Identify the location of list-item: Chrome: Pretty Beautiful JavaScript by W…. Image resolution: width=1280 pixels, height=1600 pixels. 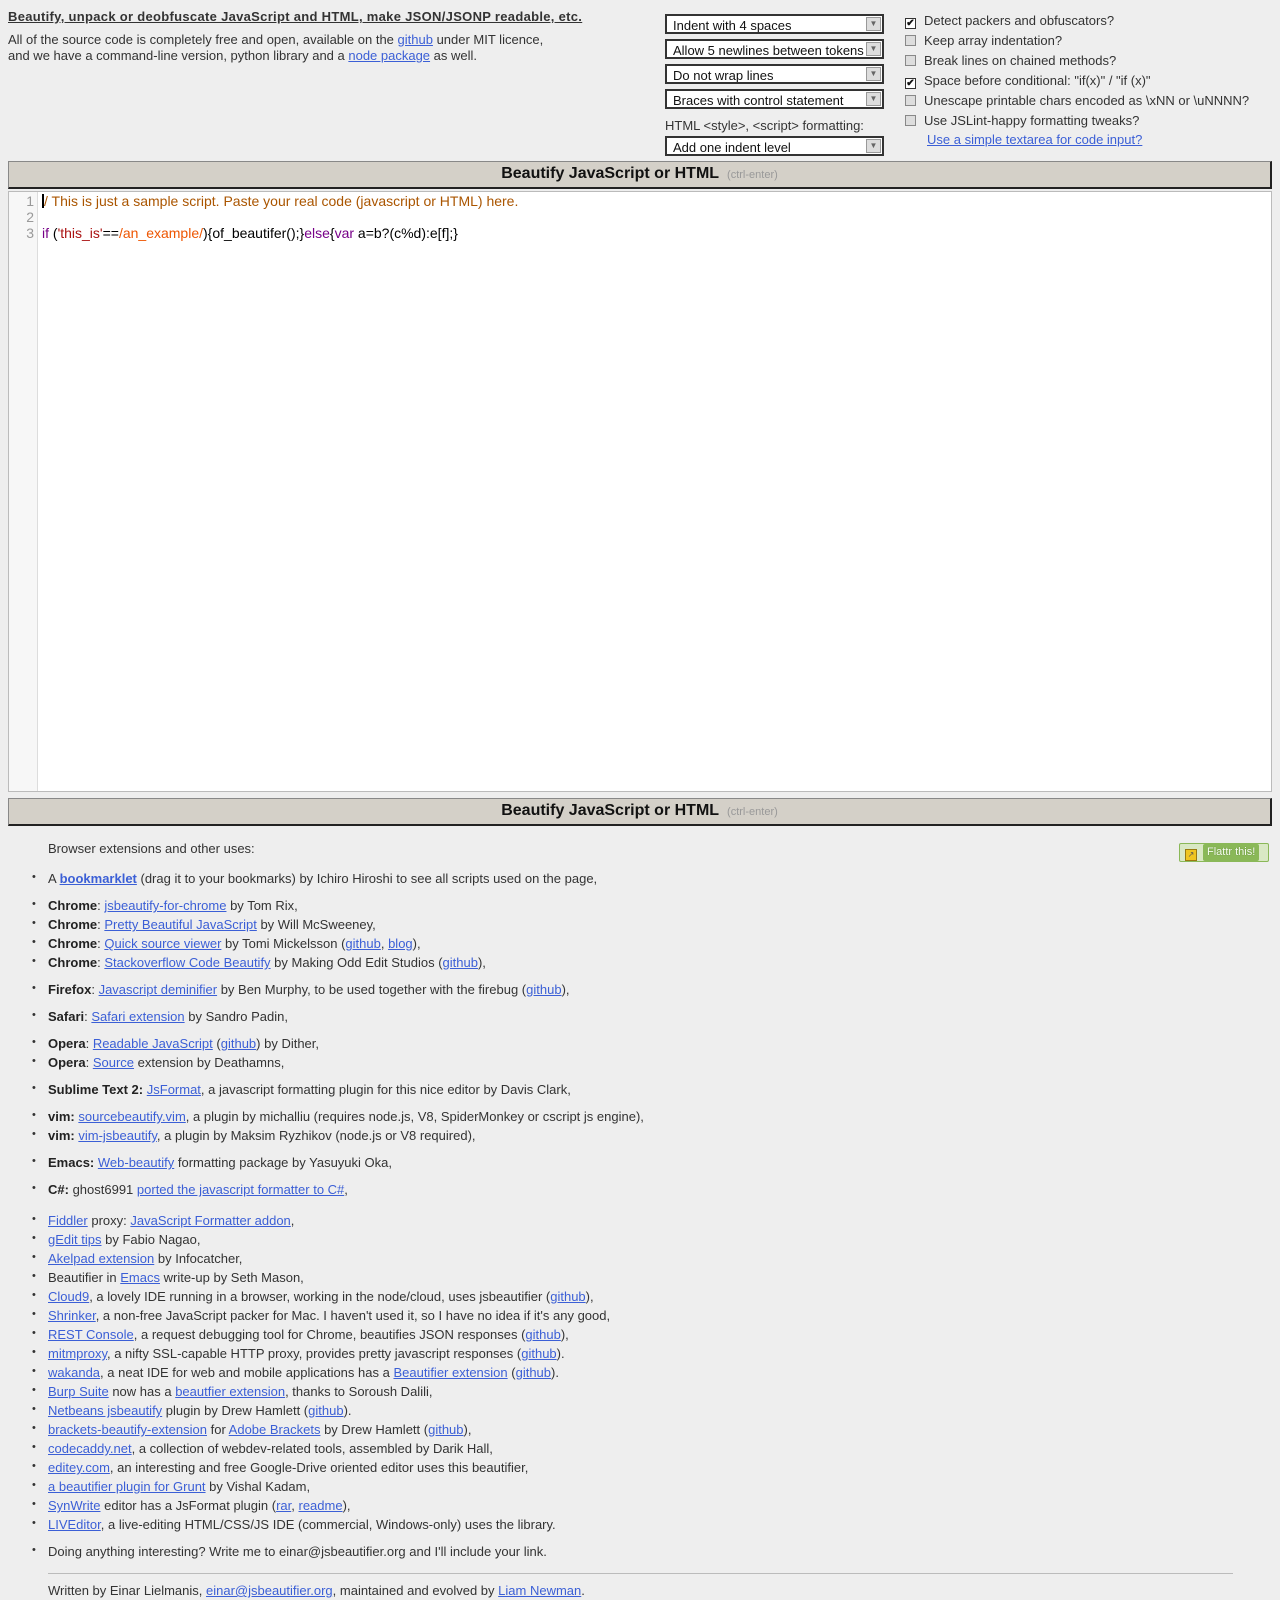
(204, 924).